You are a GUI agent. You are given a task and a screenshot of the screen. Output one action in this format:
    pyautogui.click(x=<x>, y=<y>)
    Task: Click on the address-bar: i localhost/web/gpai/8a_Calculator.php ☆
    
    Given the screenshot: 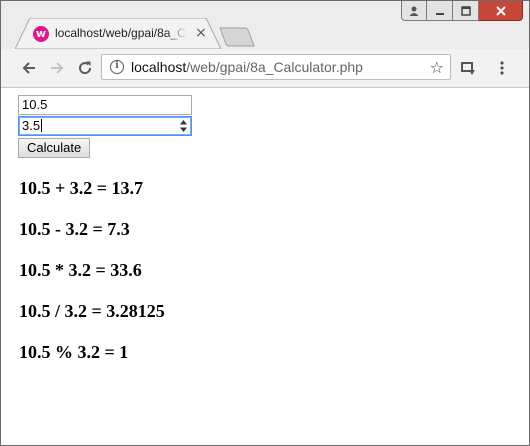 What is the action you would take?
    pyautogui.click(x=276, y=67)
    